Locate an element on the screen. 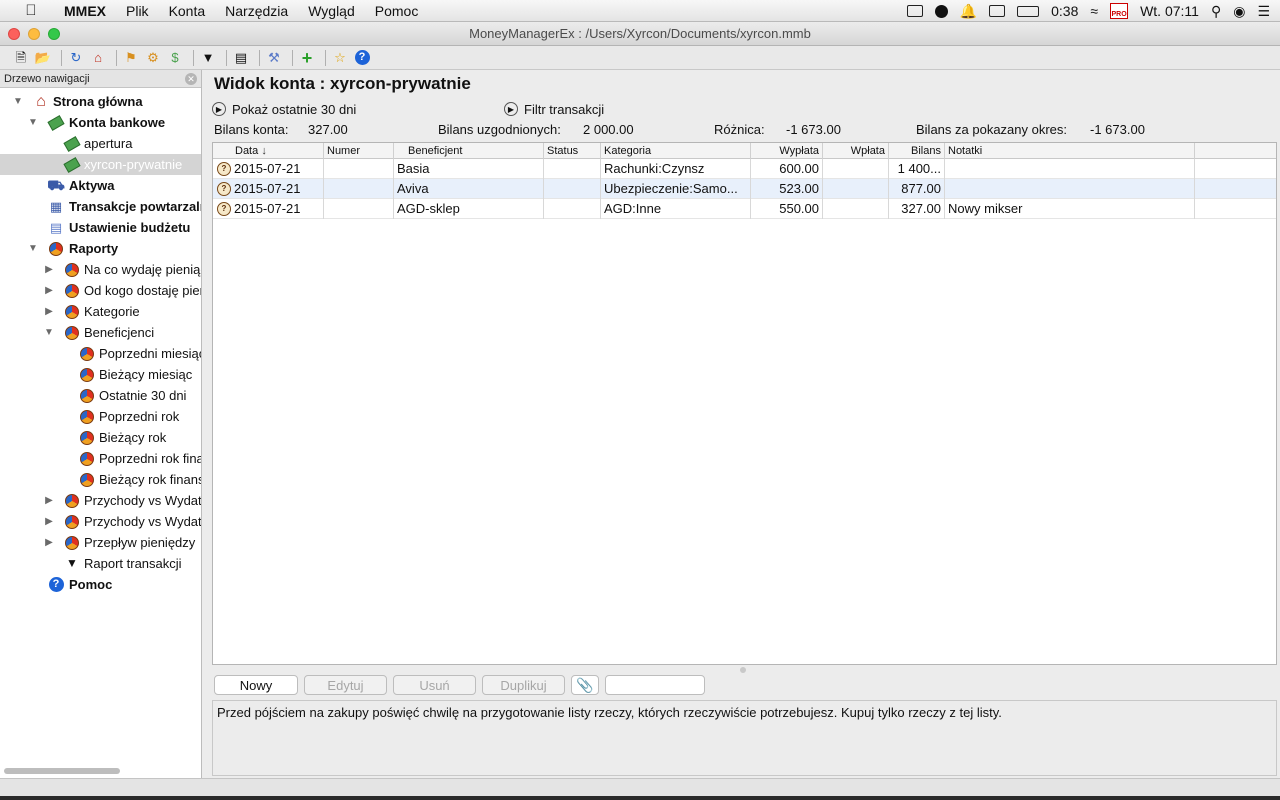 This screenshot has width=1280, height=800. delete-transaction-button: Usuń is located at coordinates (434, 685).